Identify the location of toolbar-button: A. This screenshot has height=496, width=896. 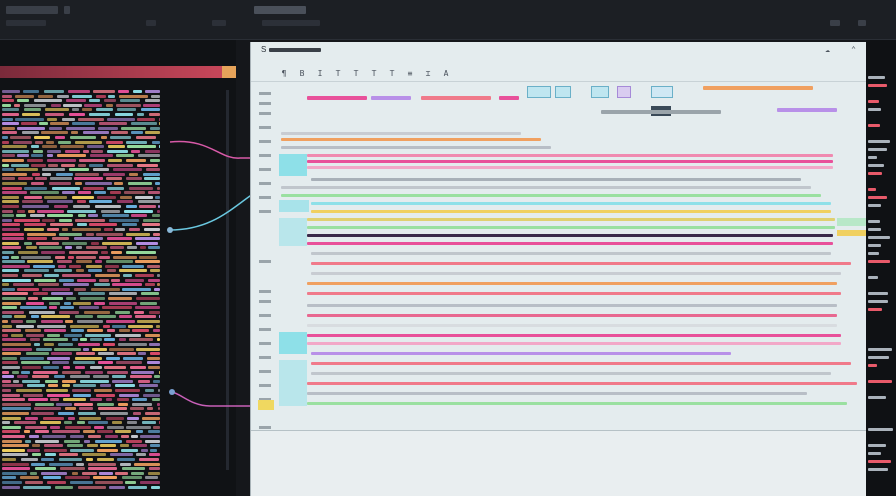
(446, 74).